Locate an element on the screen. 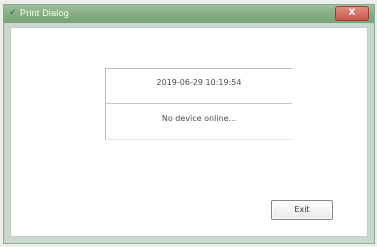  exit-button: Exit is located at coordinates (302, 210).